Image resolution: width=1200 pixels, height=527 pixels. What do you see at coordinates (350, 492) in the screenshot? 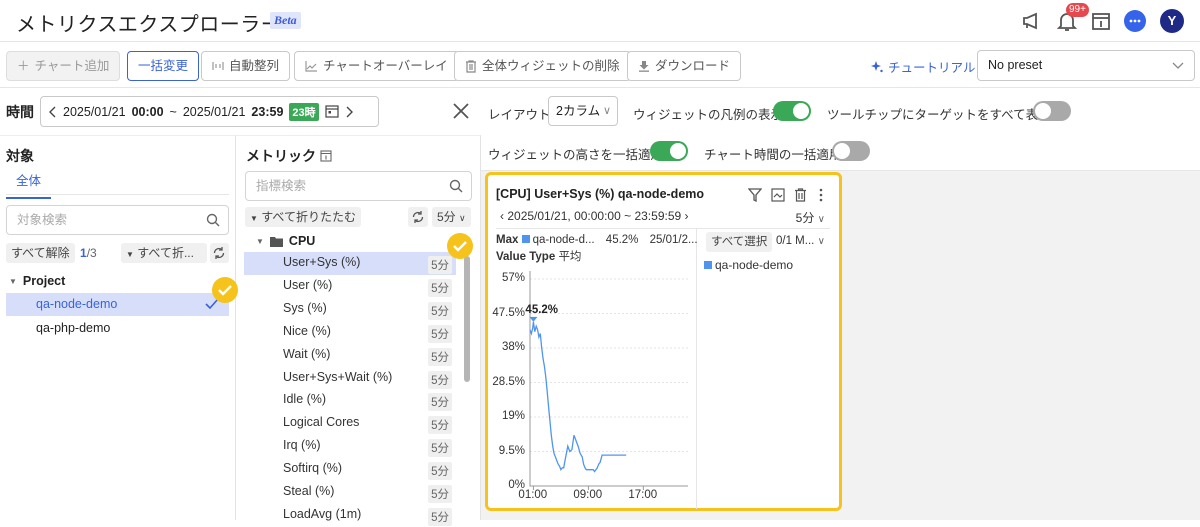
I see `metric-item: Steal (%) 5分` at bounding box center [350, 492].